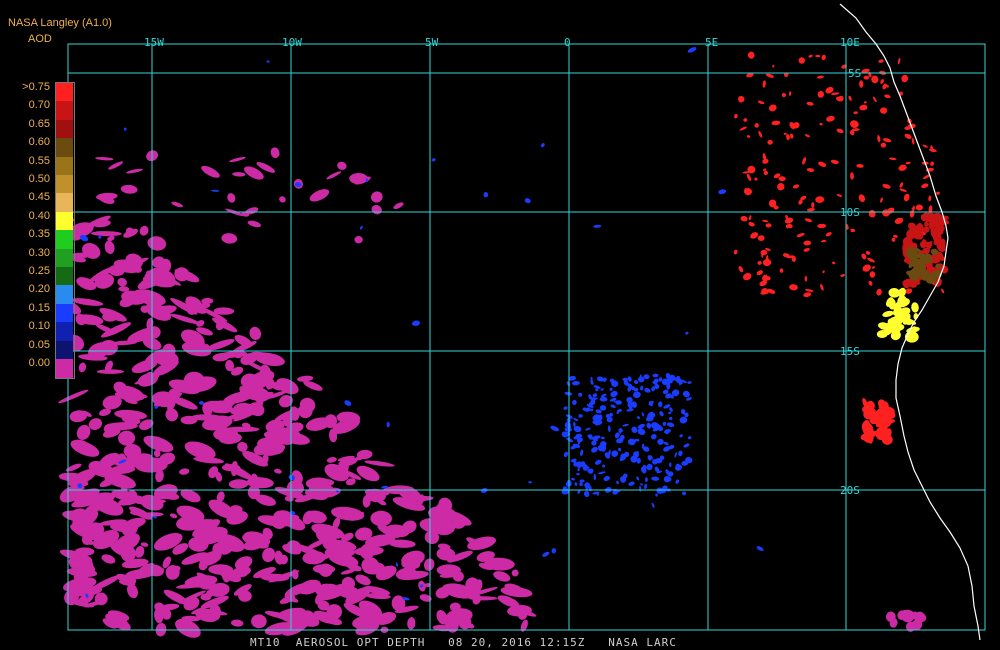  I want to click on lon-label: 10W, so click(292, 42).